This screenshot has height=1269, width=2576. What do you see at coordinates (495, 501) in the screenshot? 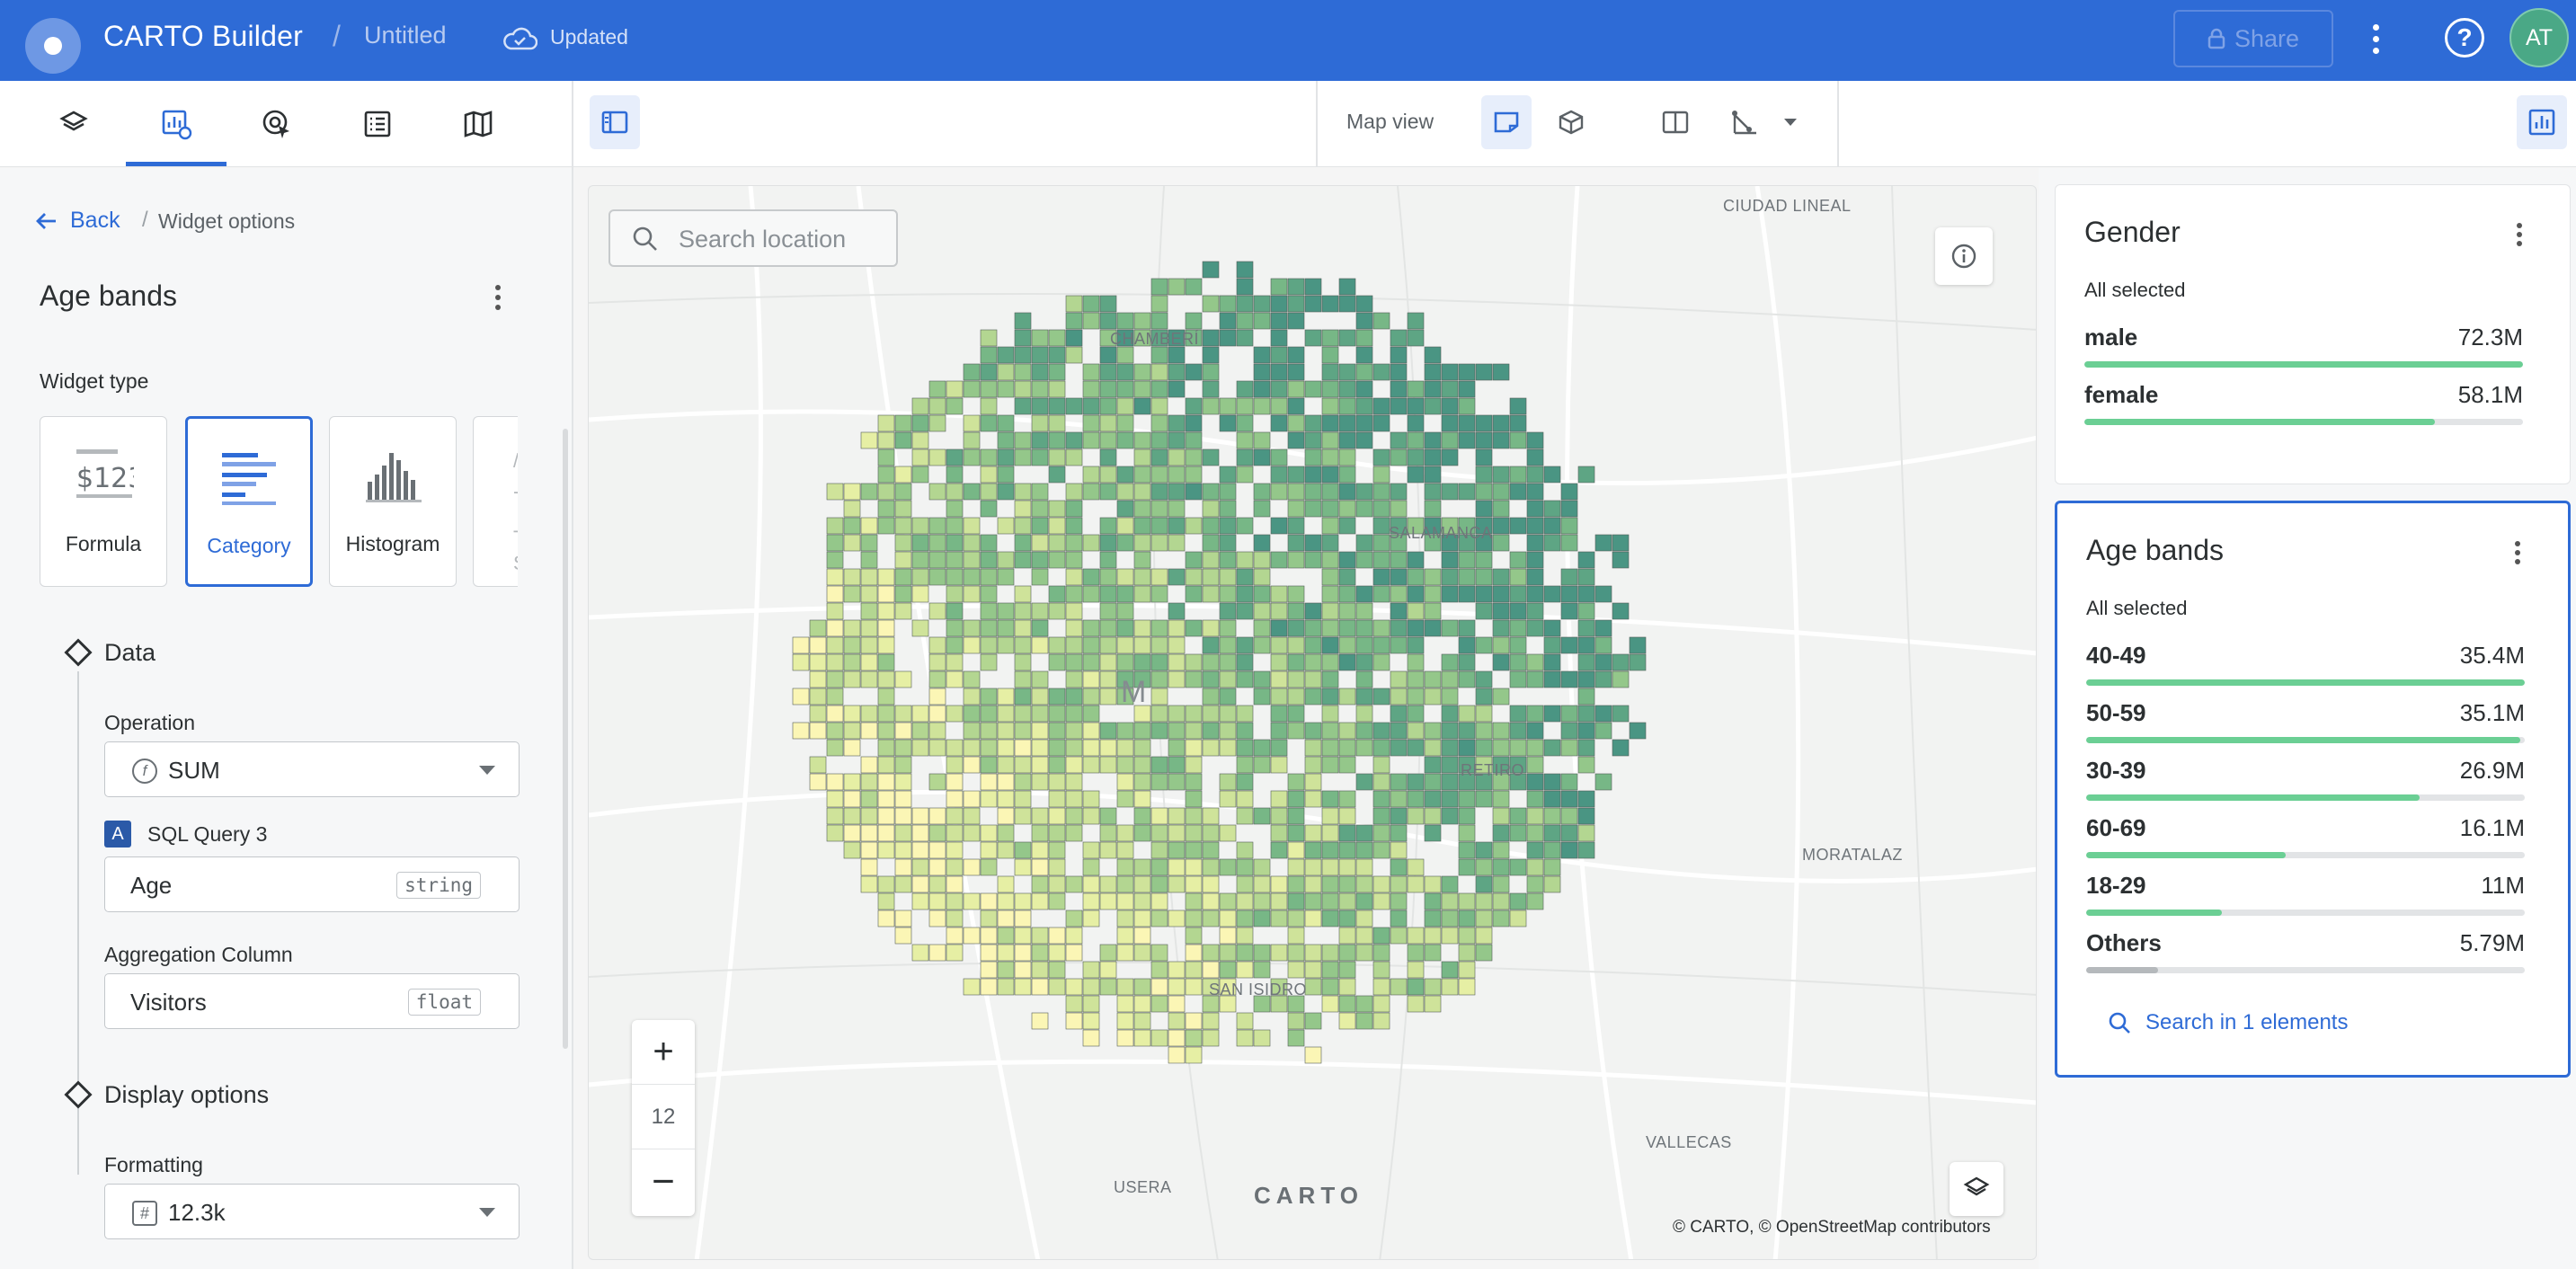
I see `widget-type-next: / - T S` at bounding box center [495, 501].